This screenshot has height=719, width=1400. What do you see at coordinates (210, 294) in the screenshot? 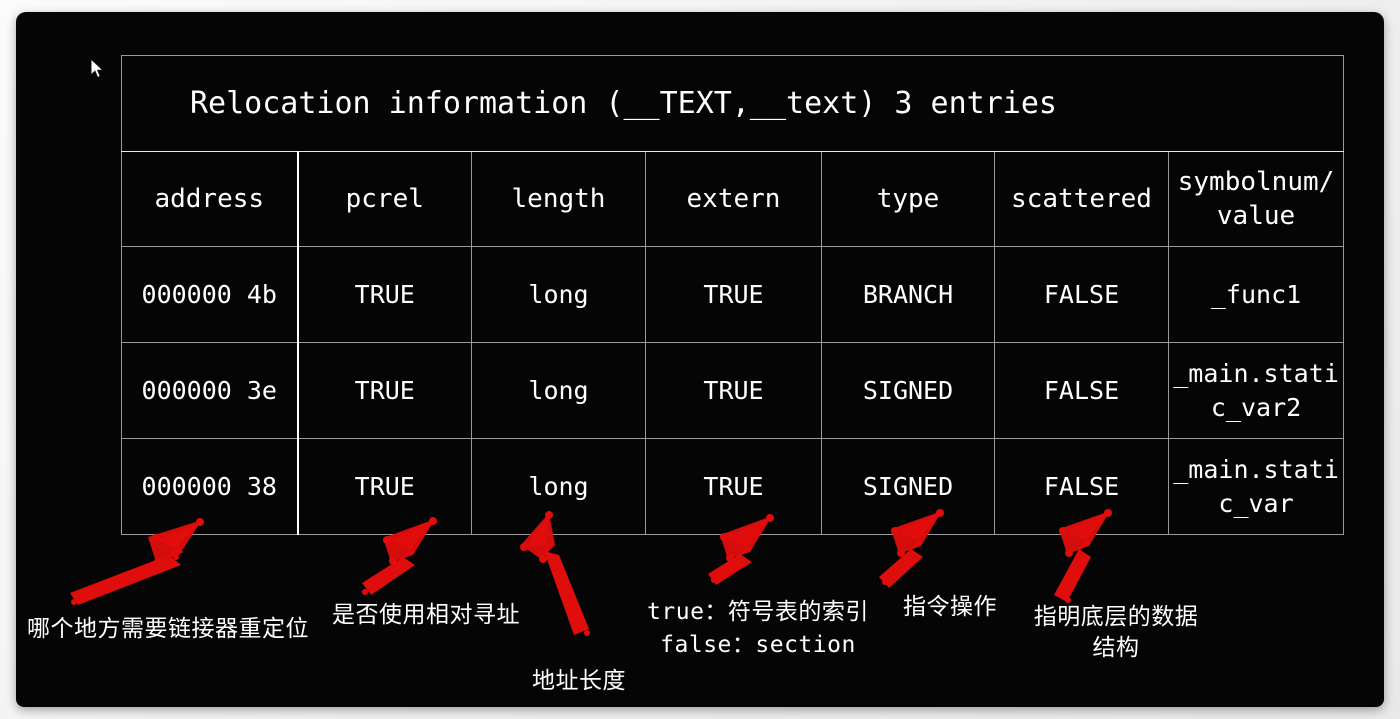
I see `cell-address: 000000 4b` at bounding box center [210, 294].